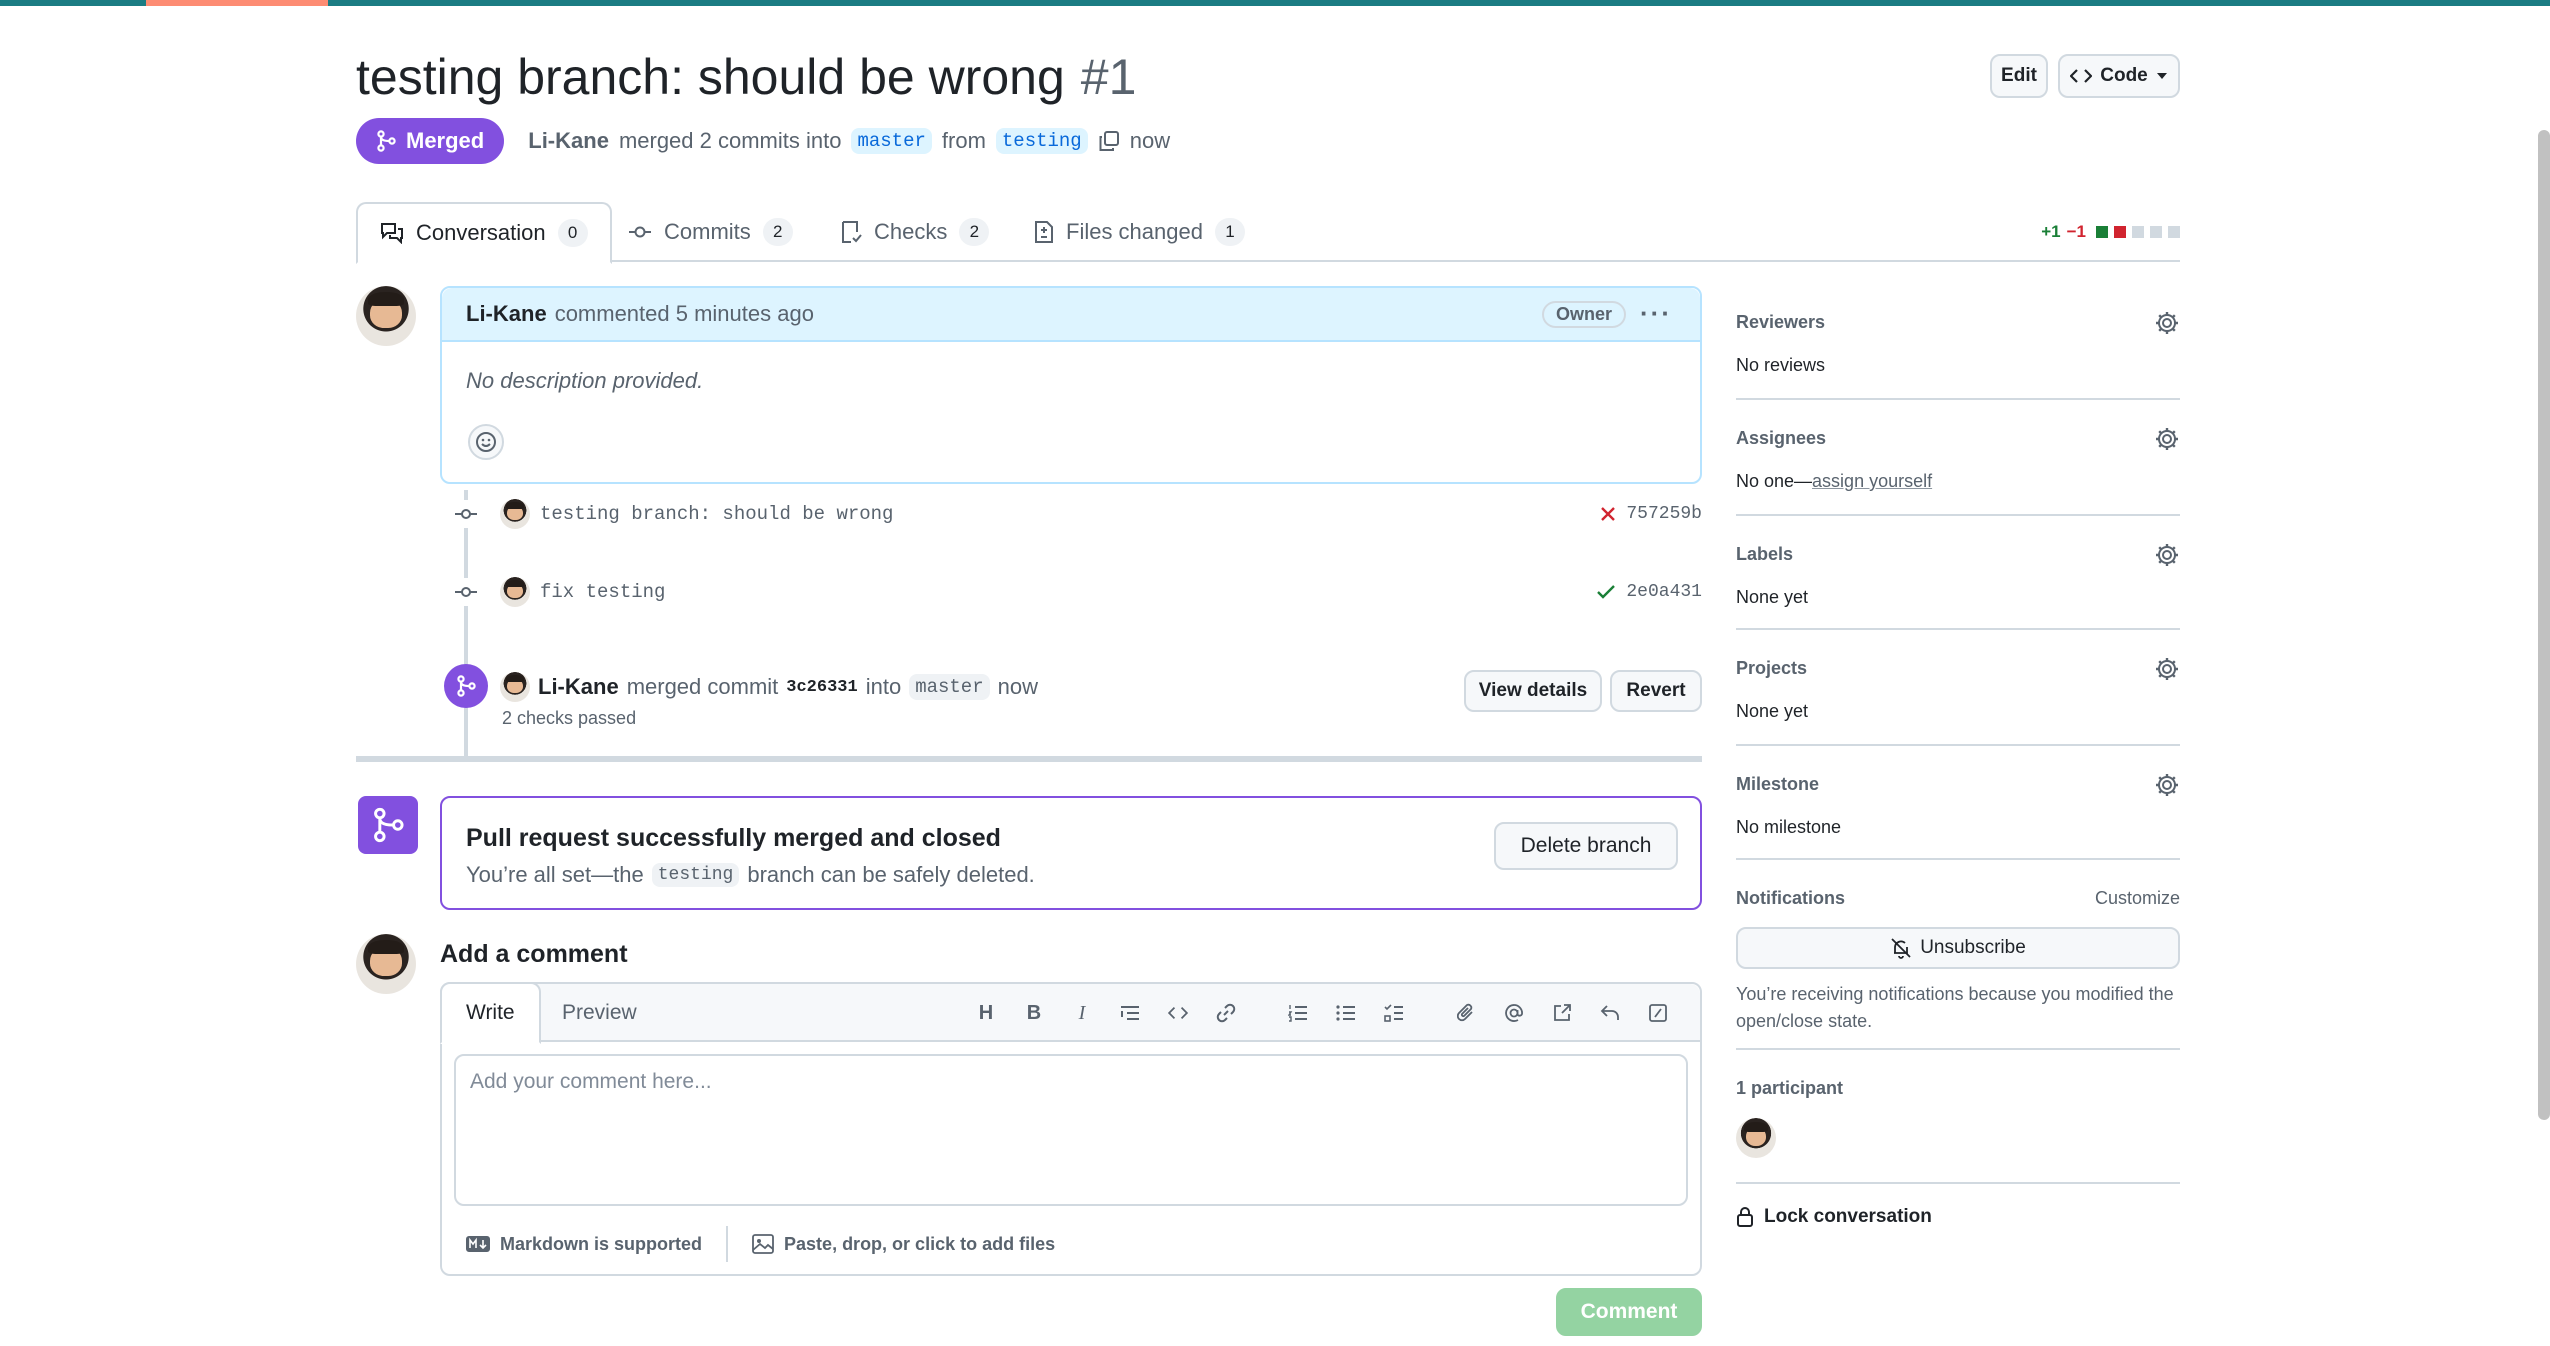 This screenshot has height=1346, width=2550. I want to click on merged-branch-tag: testing, so click(695, 875).